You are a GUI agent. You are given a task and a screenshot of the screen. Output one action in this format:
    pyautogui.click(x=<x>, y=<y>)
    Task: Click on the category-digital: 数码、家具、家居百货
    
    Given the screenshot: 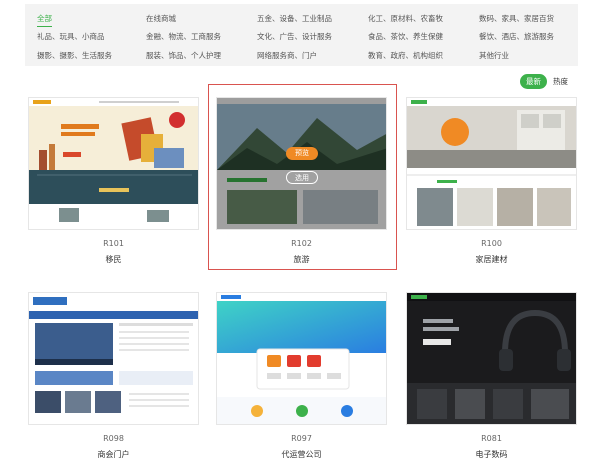 What is the action you would take?
    pyautogui.click(x=516, y=18)
    